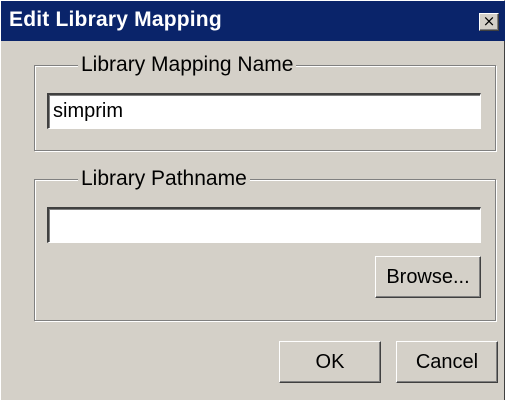  What do you see at coordinates (164, 179) in the screenshot?
I see `library-pathname-label: Library Pathname` at bounding box center [164, 179].